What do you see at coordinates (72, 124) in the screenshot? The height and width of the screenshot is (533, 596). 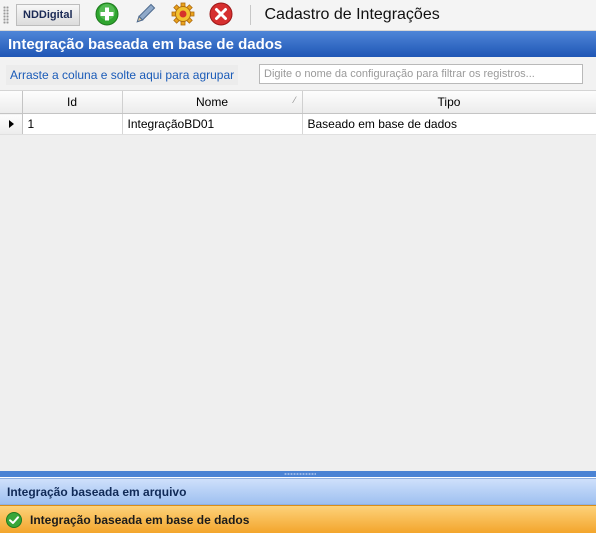 I see `cell-id: 1` at bounding box center [72, 124].